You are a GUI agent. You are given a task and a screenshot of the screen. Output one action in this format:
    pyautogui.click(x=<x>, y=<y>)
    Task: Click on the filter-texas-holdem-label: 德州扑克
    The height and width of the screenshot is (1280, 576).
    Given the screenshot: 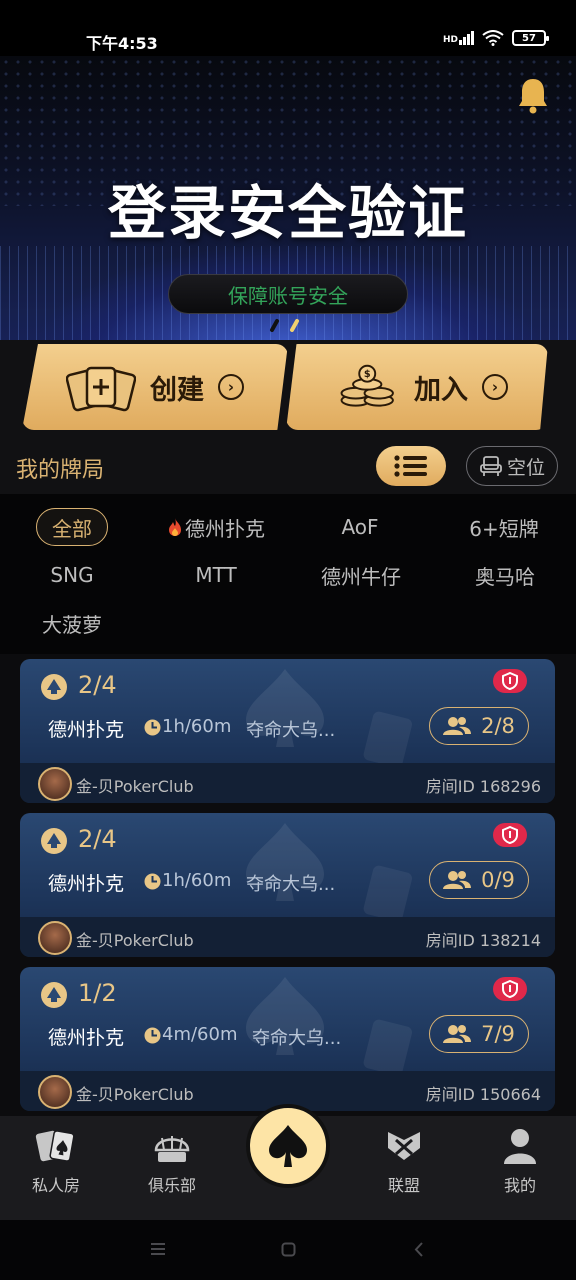 What is the action you would take?
    pyautogui.click(x=225, y=528)
    